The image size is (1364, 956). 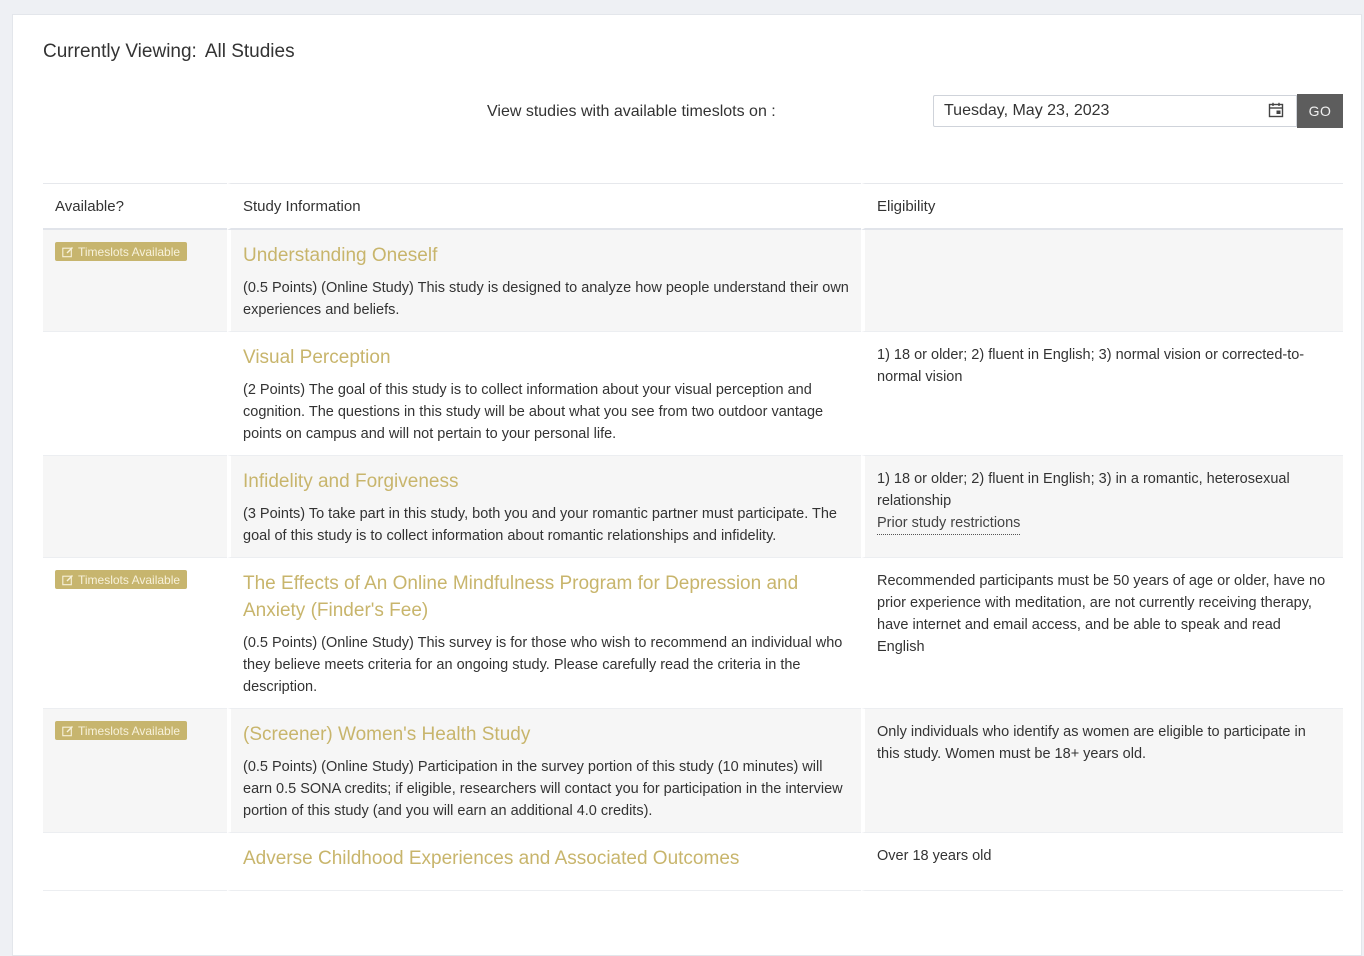 I want to click on table-header-row: Available? Study Information Eligibility, so click(x=693, y=206).